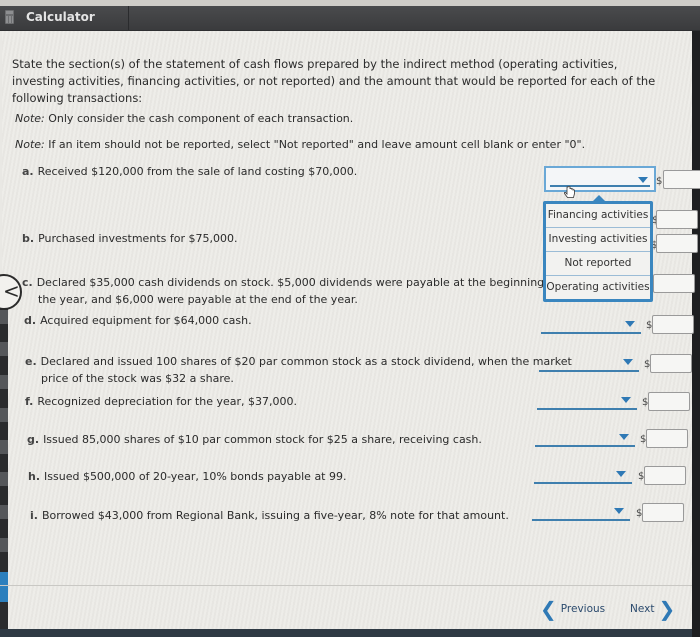 Image resolution: width=700 pixels, height=637 pixels. I want to click on option-operating-activities: Operating activities, so click(598, 287).